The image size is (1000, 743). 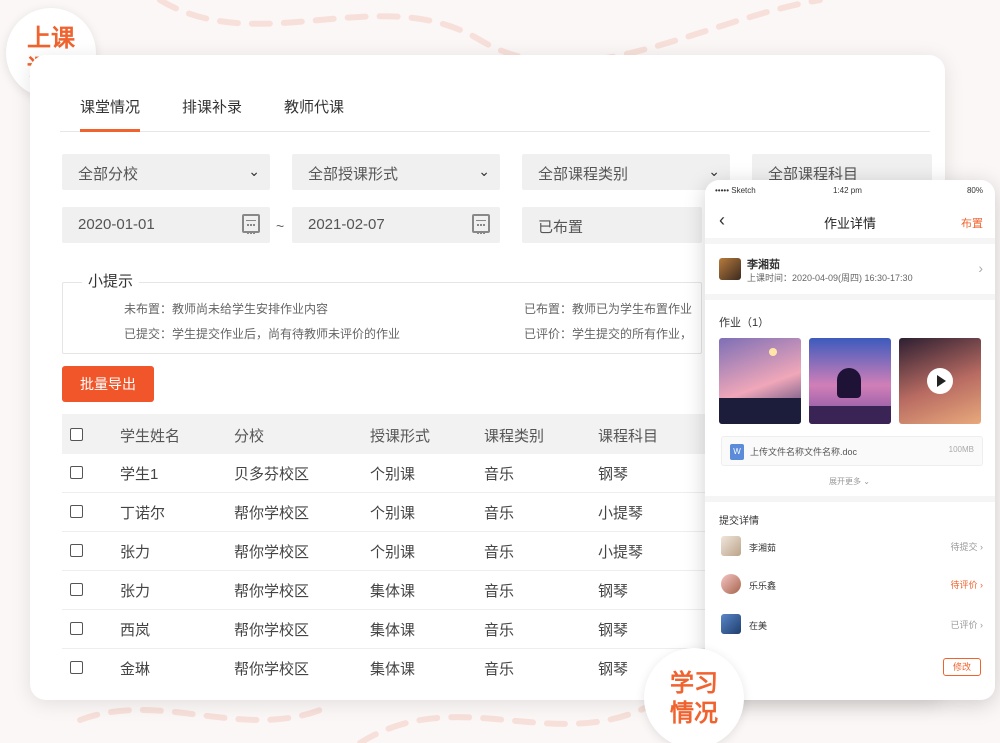 I want to click on course-type-select: 全部课程类别 ⌄, so click(x=626, y=172).